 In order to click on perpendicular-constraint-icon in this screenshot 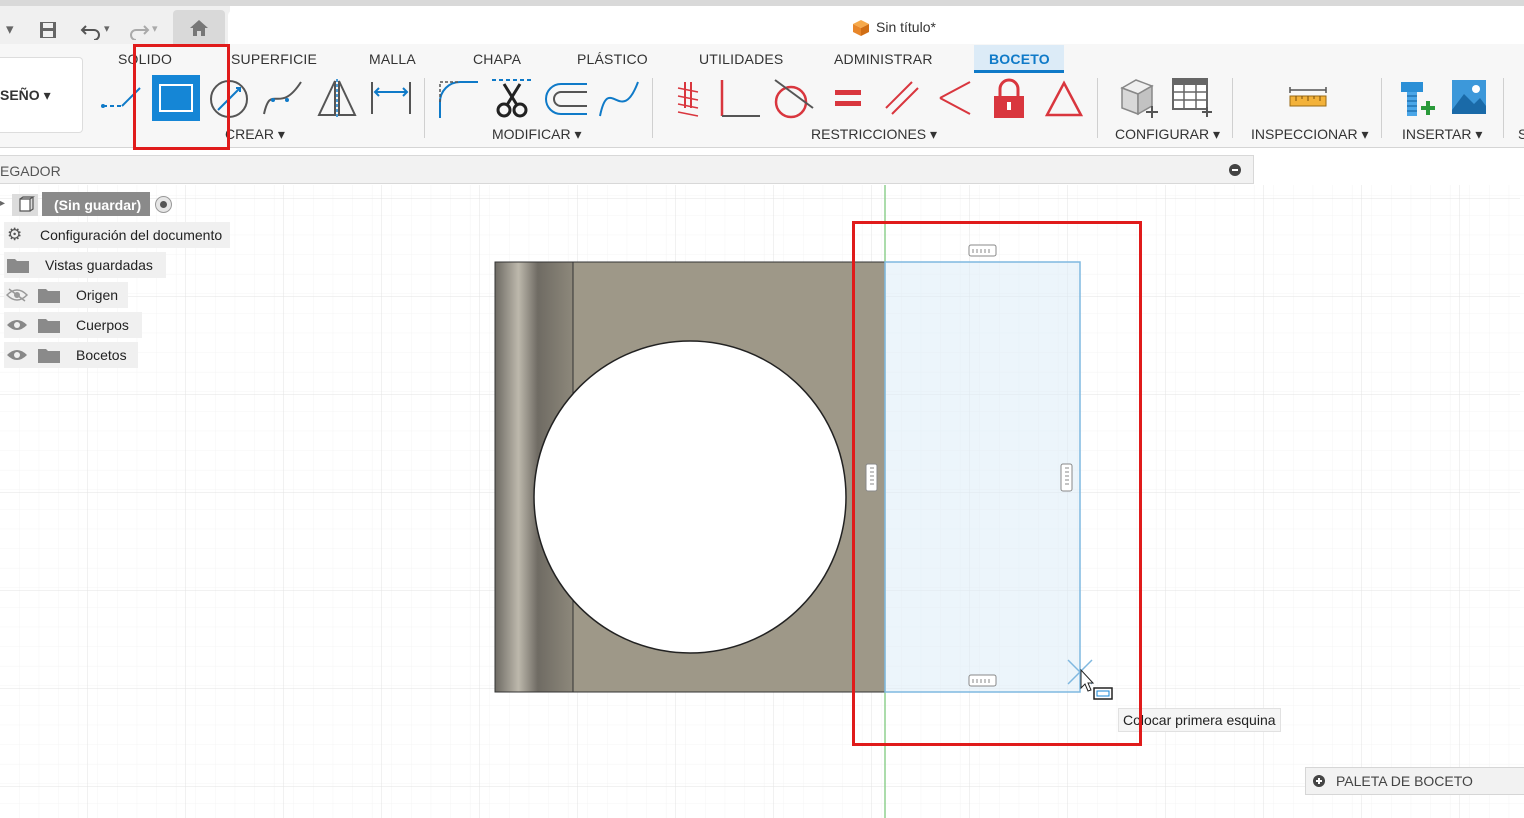, I will do `click(740, 99)`.